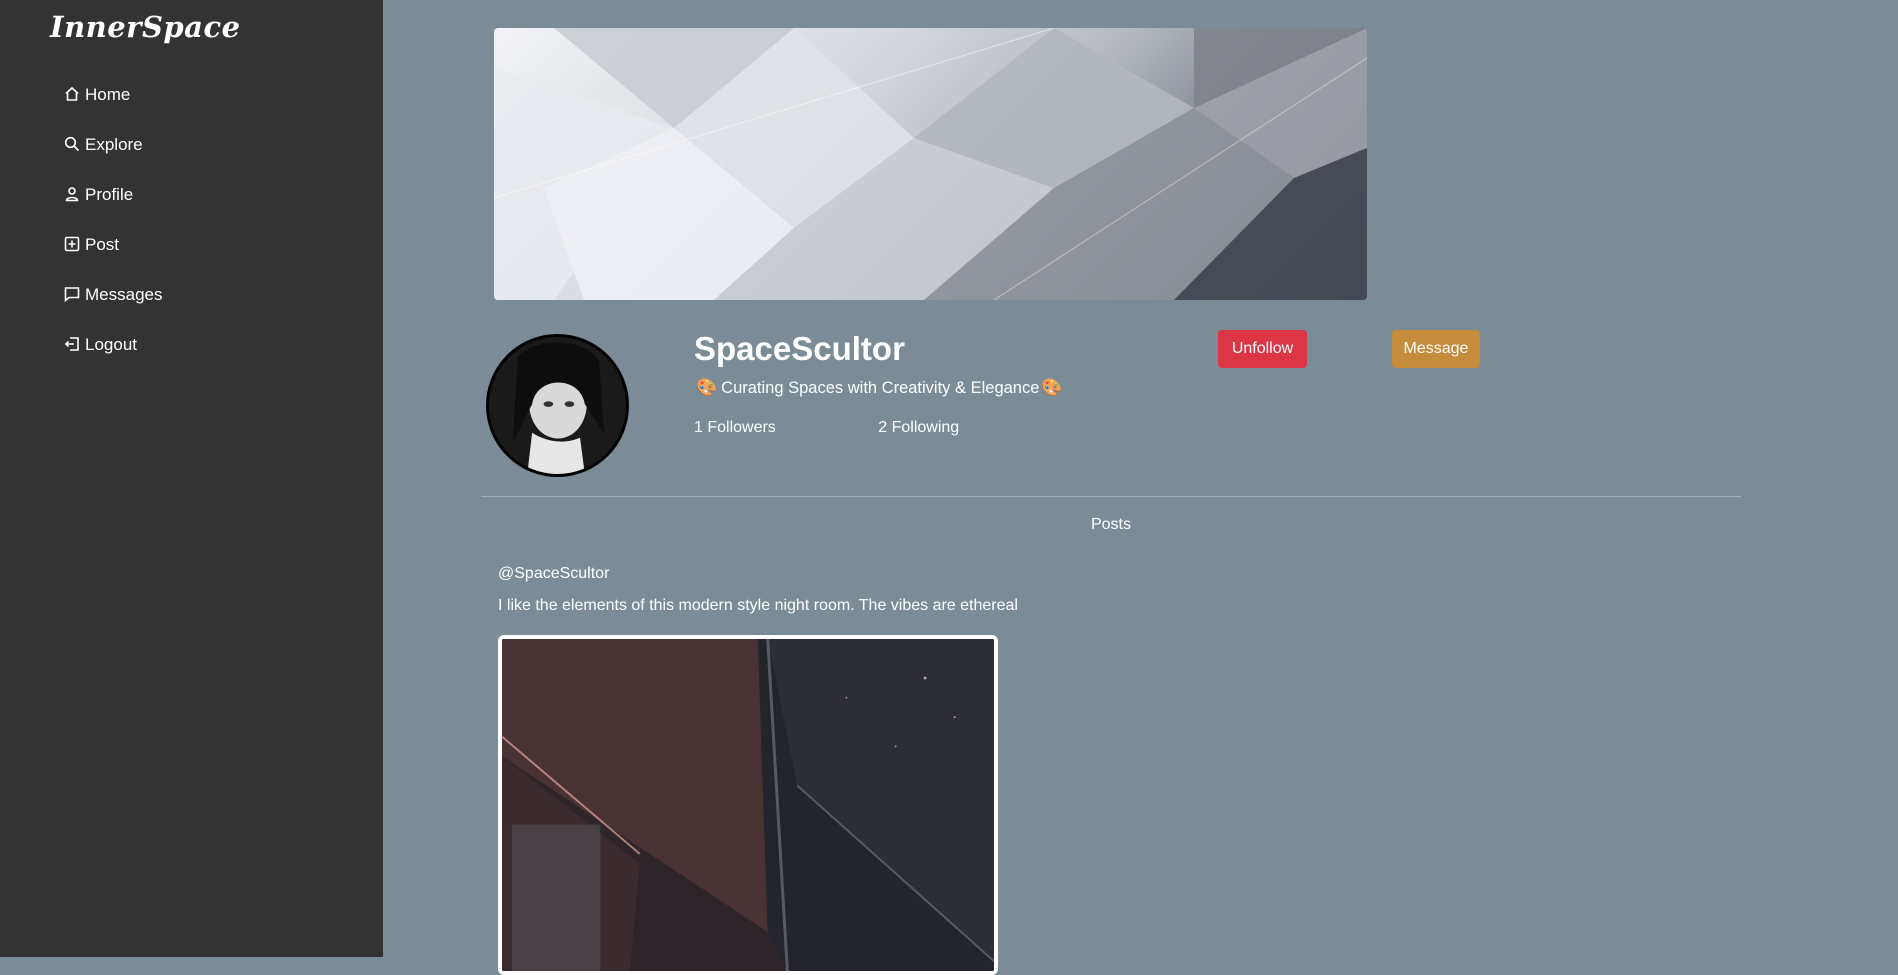  I want to click on sidebar-item-explore: Explore, so click(113, 145).